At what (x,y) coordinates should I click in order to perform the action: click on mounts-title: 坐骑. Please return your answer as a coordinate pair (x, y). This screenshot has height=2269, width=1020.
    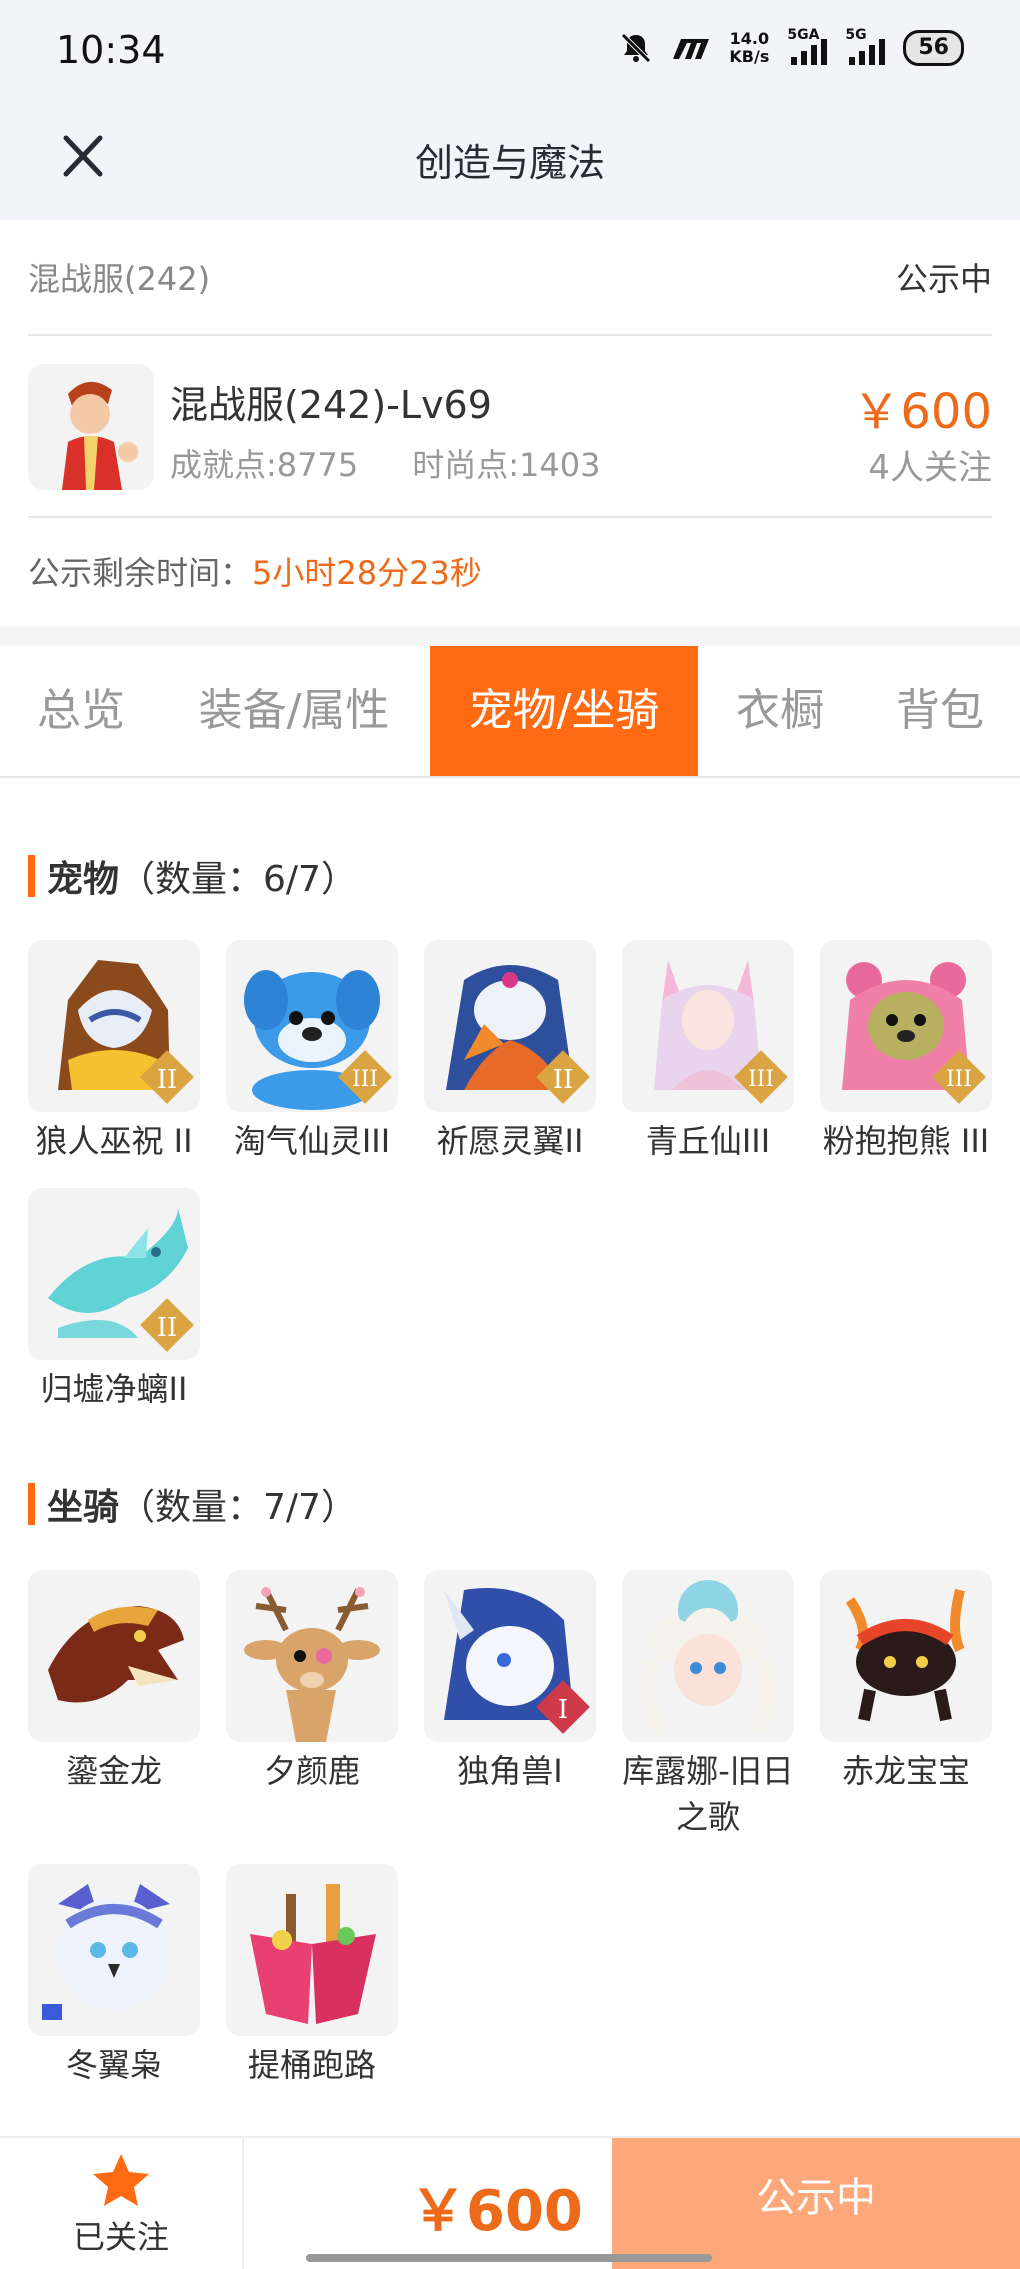
    Looking at the image, I should click on (83, 1507).